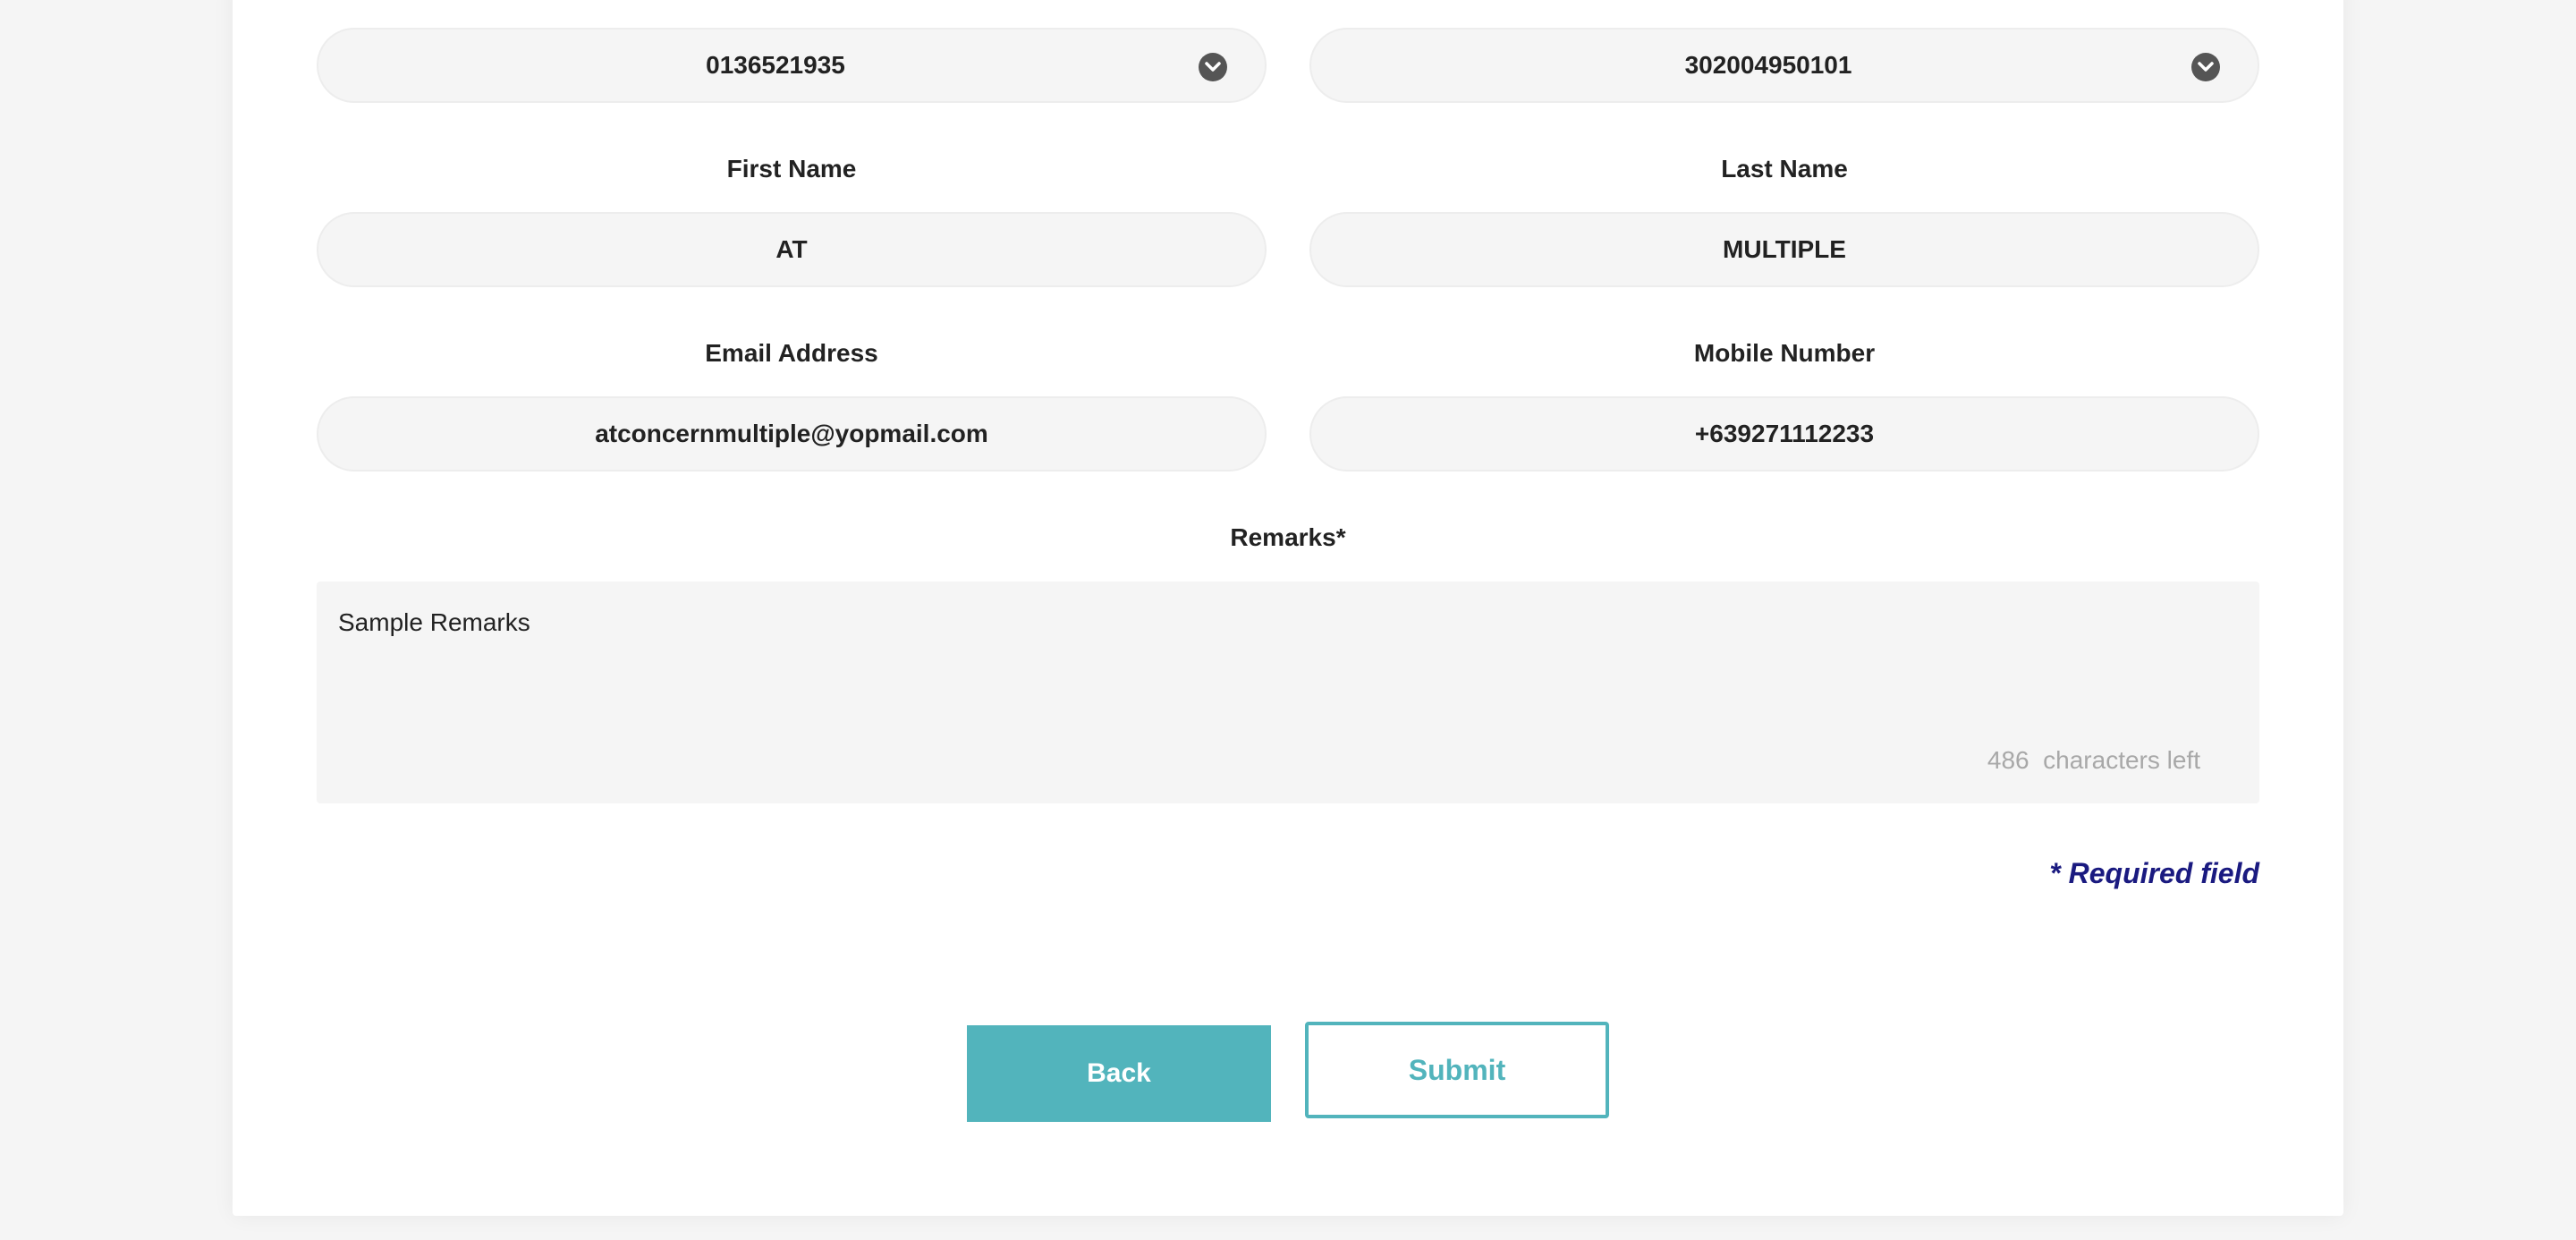  I want to click on email-value: atconcernmultiple@yopmail.com, so click(791, 433).